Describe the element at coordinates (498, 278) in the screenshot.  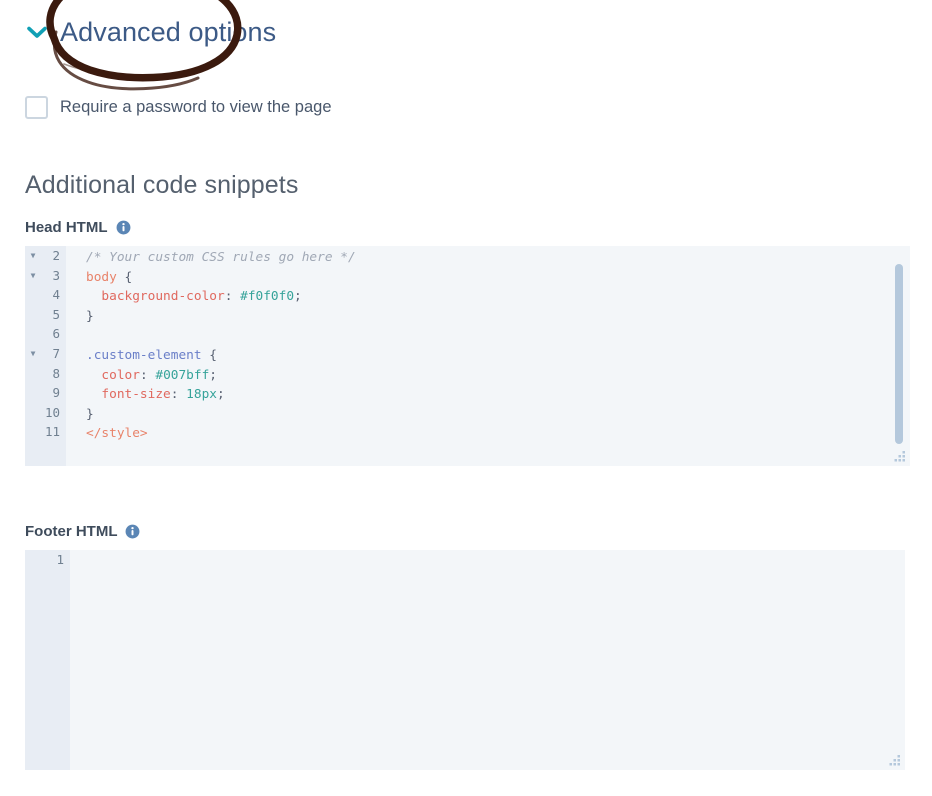
I see `code-line: body {` at that location.